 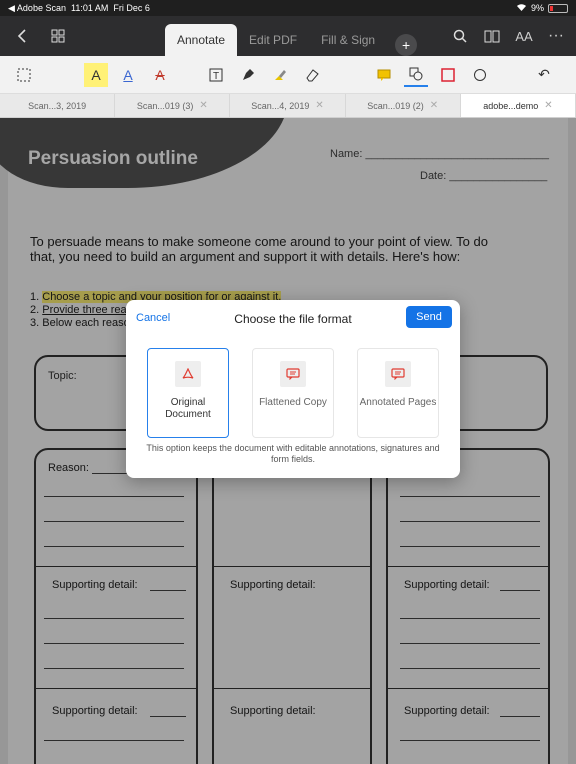 I want to click on pdf-icon, so click(x=188, y=374).